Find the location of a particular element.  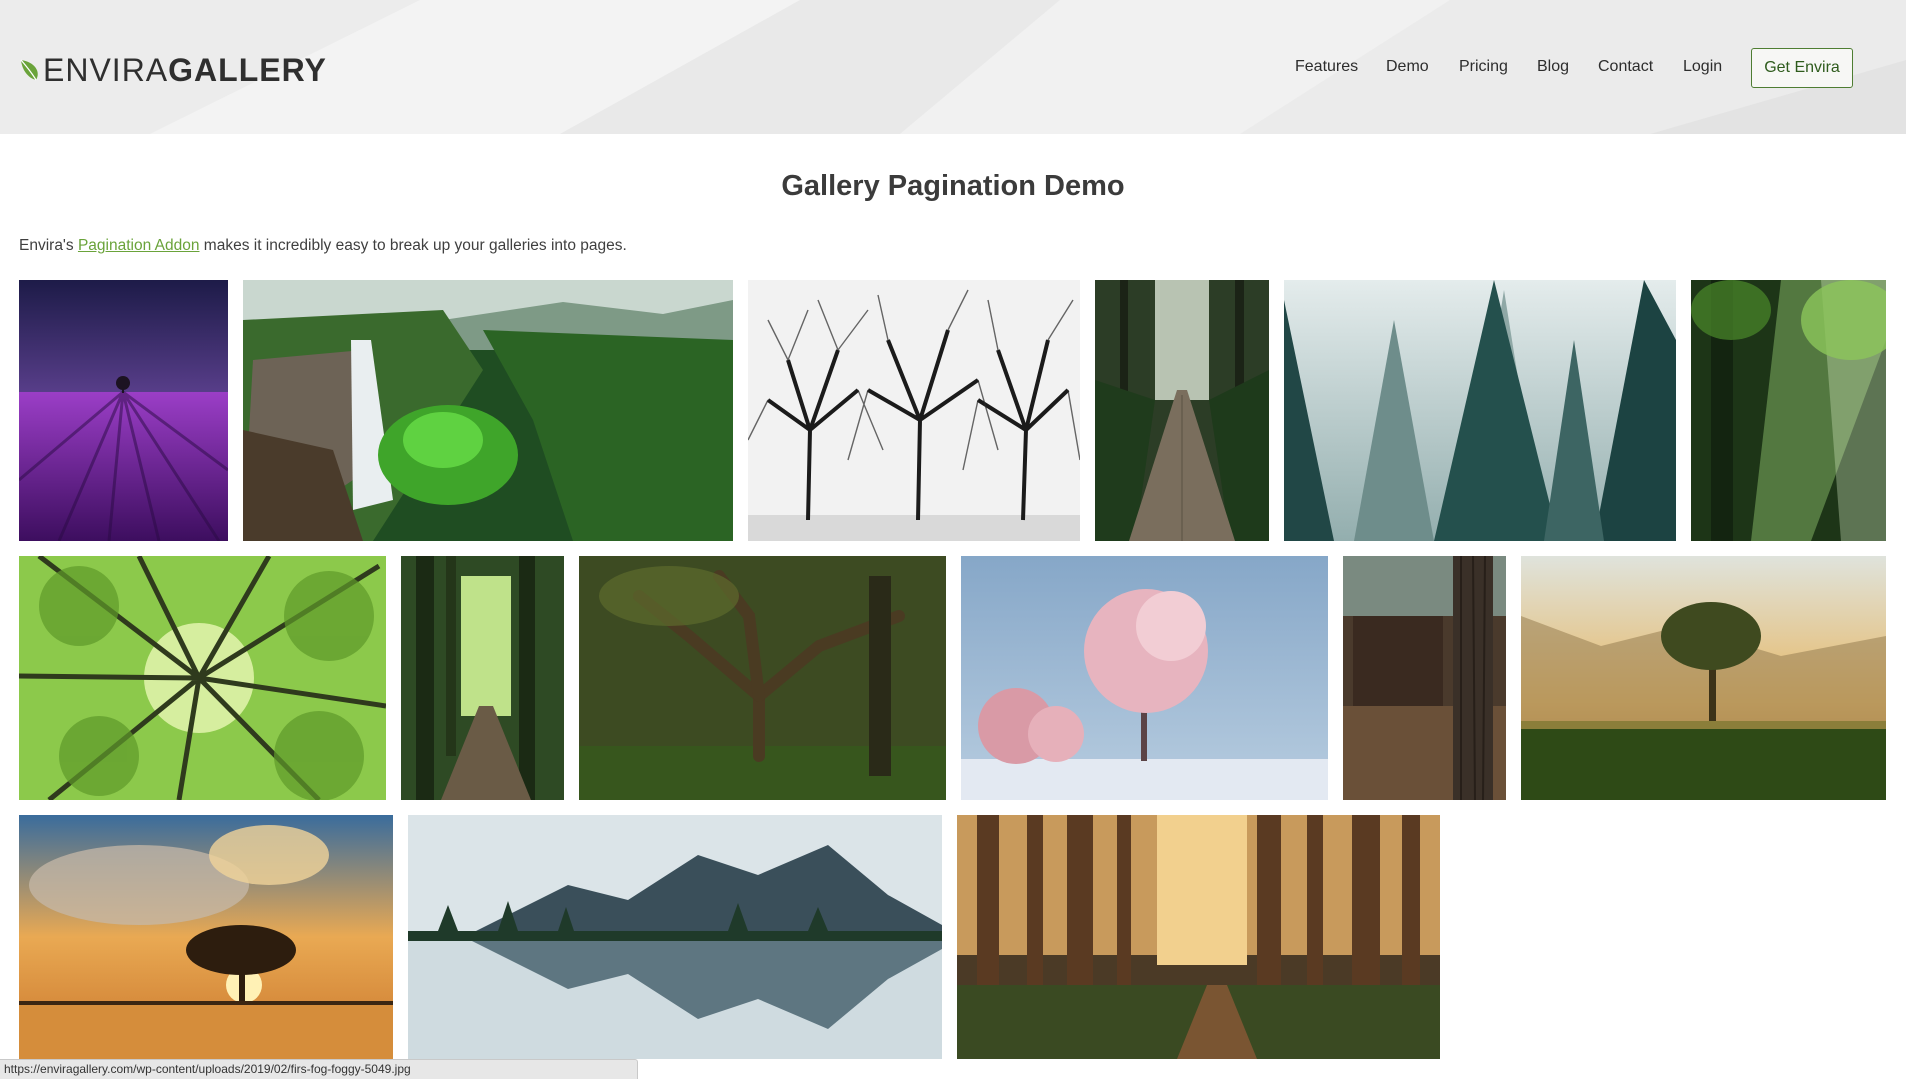

gallery-image-tree-trunk-cabin is located at coordinates (1424, 678).